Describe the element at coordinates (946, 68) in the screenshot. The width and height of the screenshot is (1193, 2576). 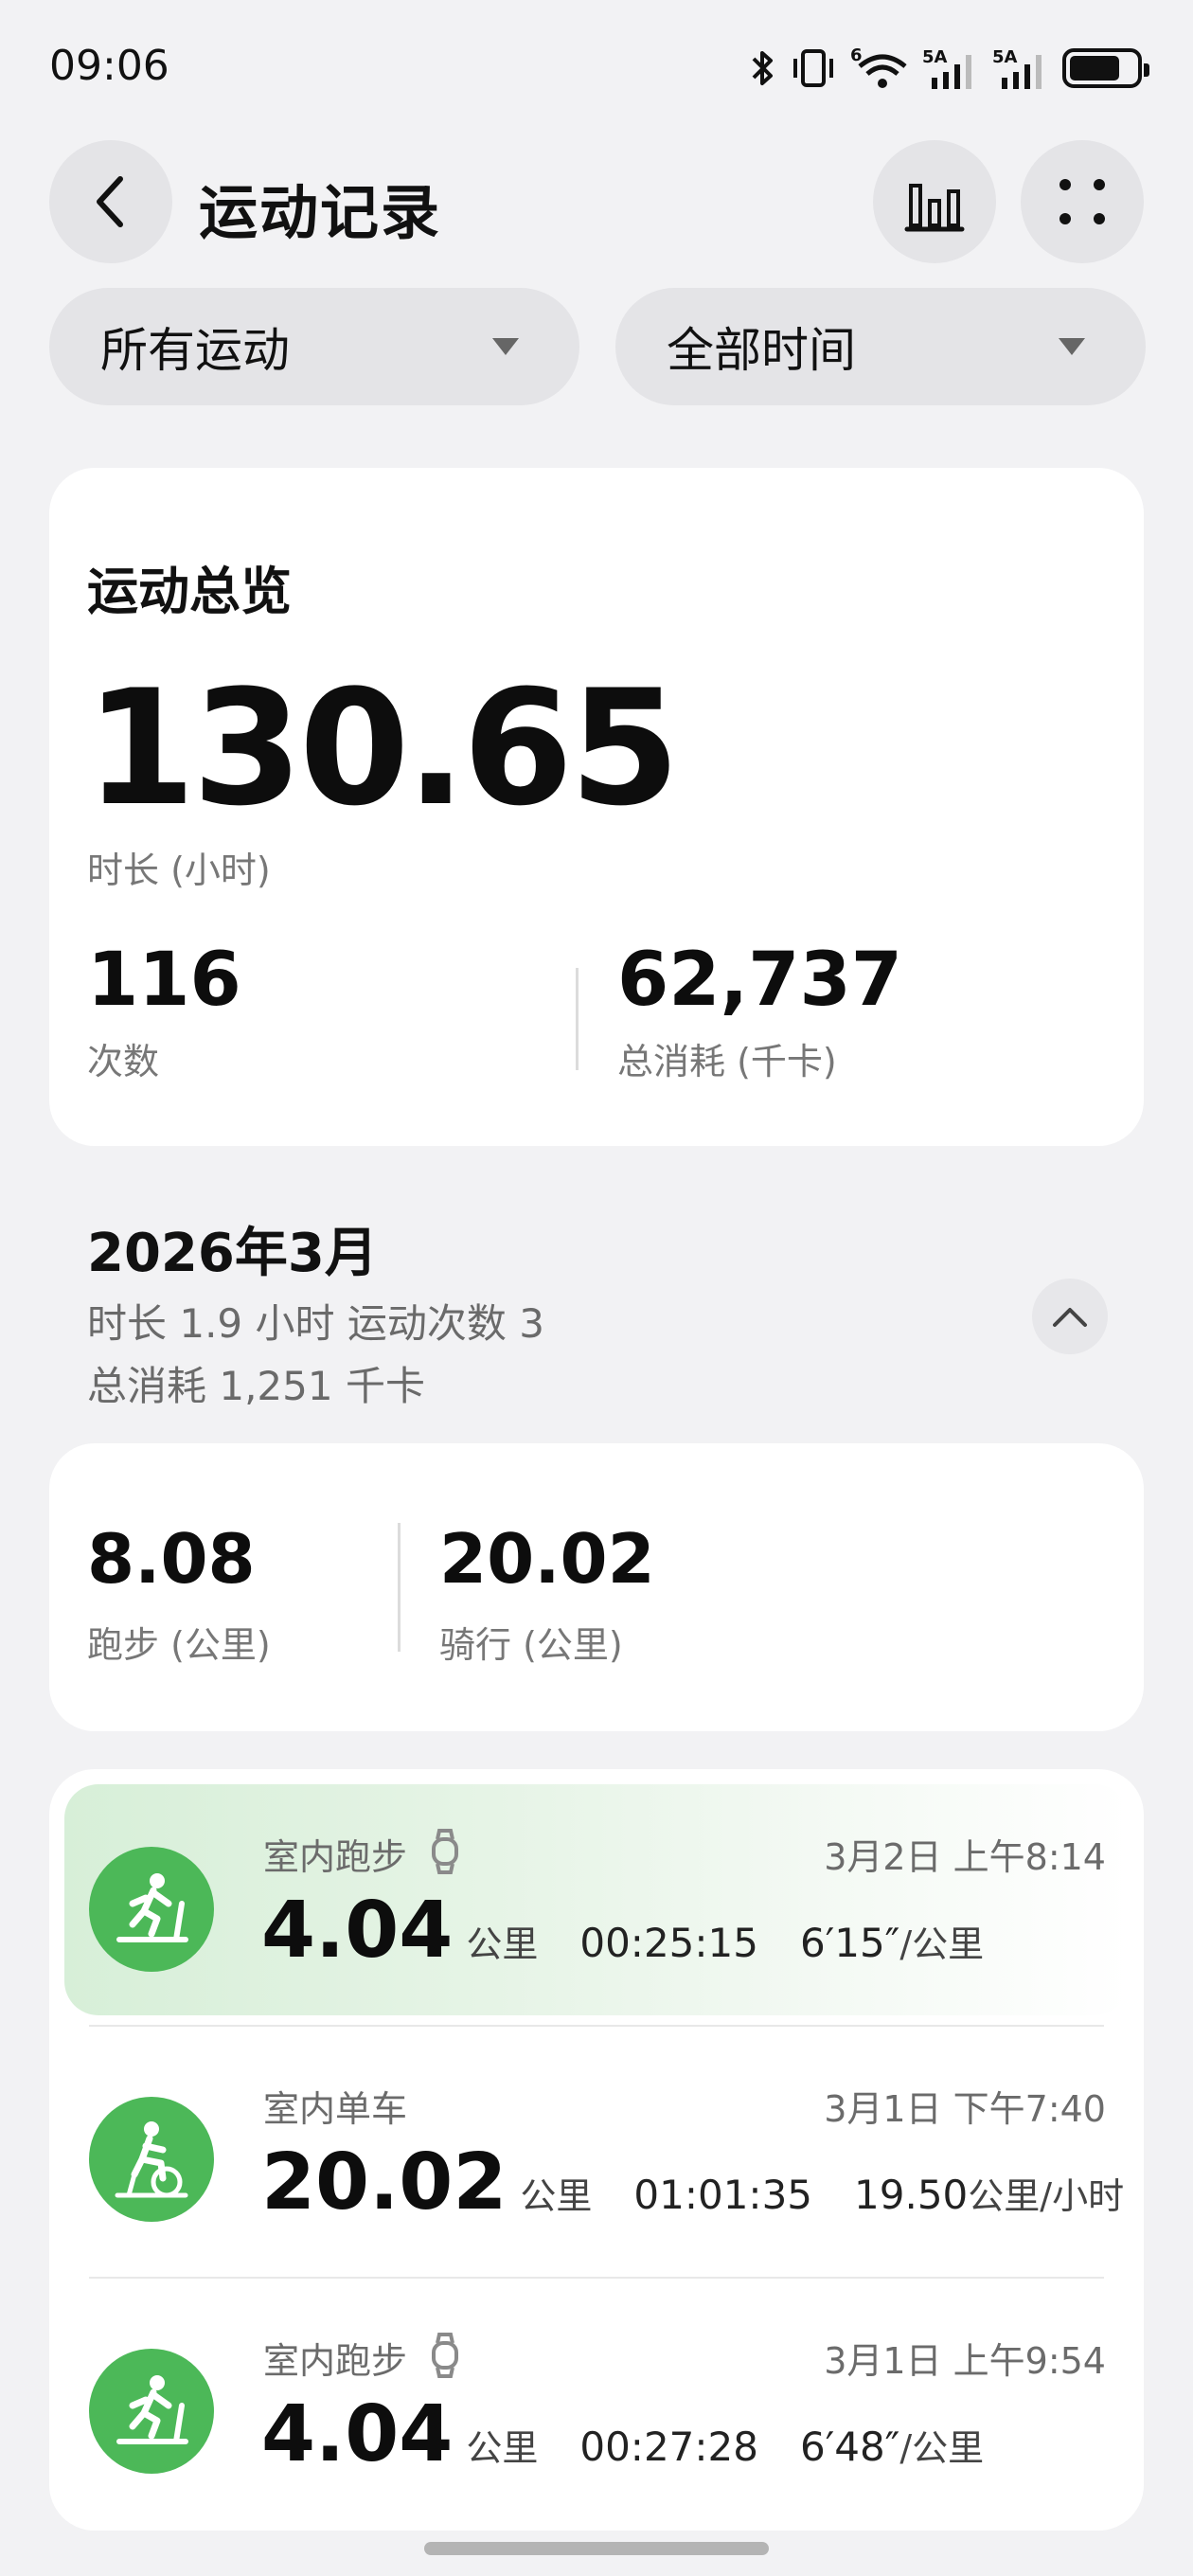
I see `cellular-signal-icon: 5A` at that location.